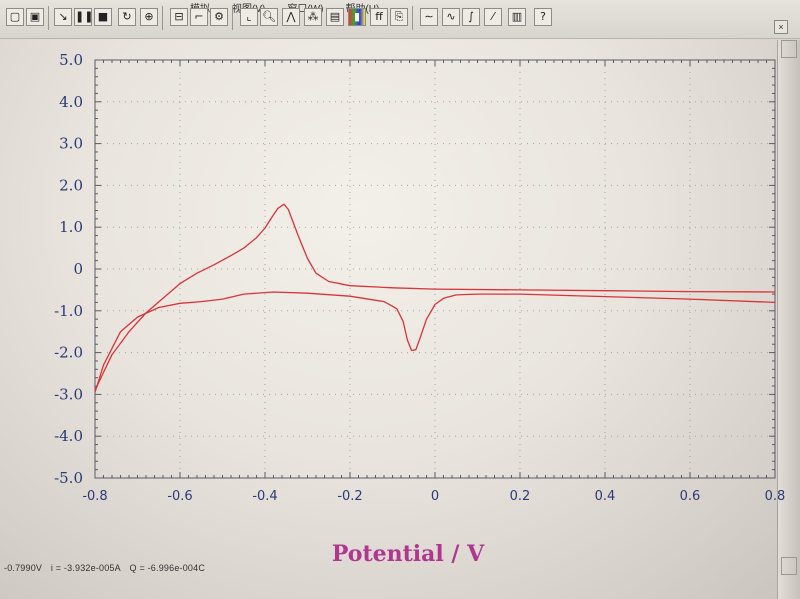 This screenshot has width=800, height=599. I want to click on y-tick-label: 3.0, so click(71, 144).